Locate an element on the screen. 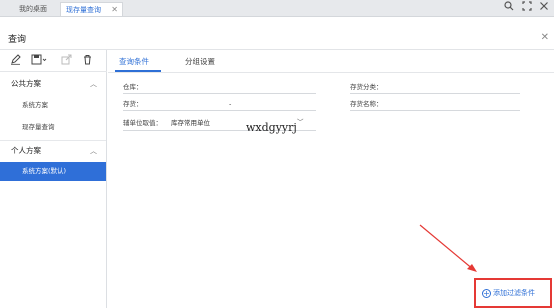 This screenshot has width=554, height=308. unit-select-value: 库存常用单位 is located at coordinates (190, 123).